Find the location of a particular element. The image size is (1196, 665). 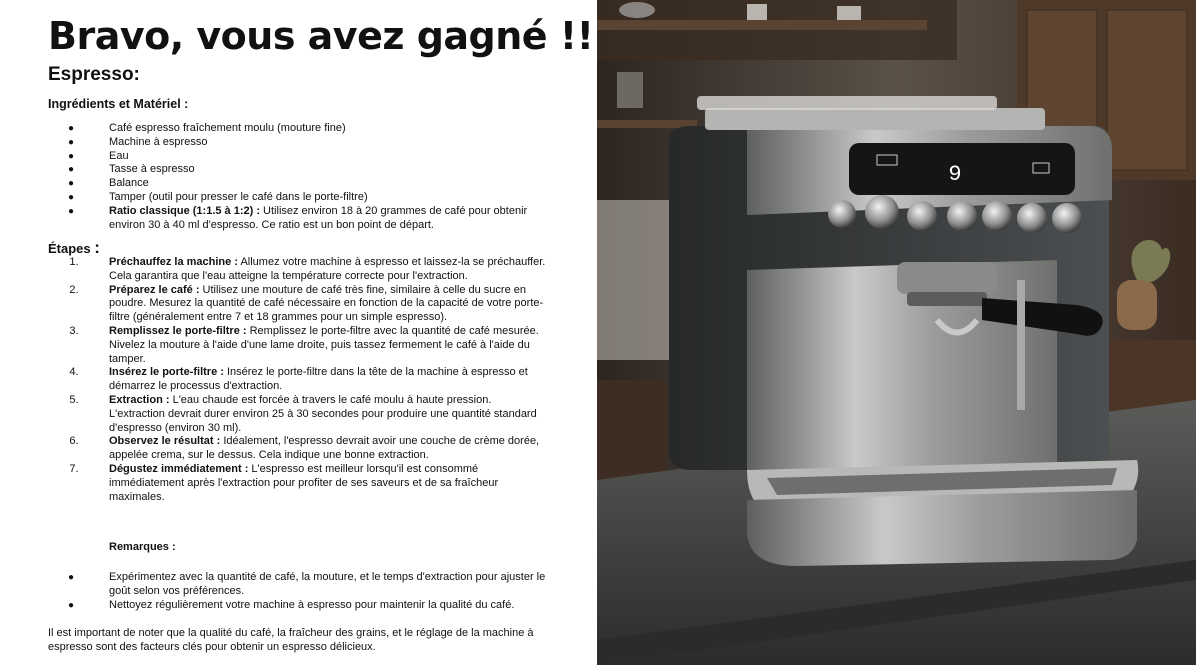

item-bold-label: Préchauffez la machine : is located at coordinates (173, 262).